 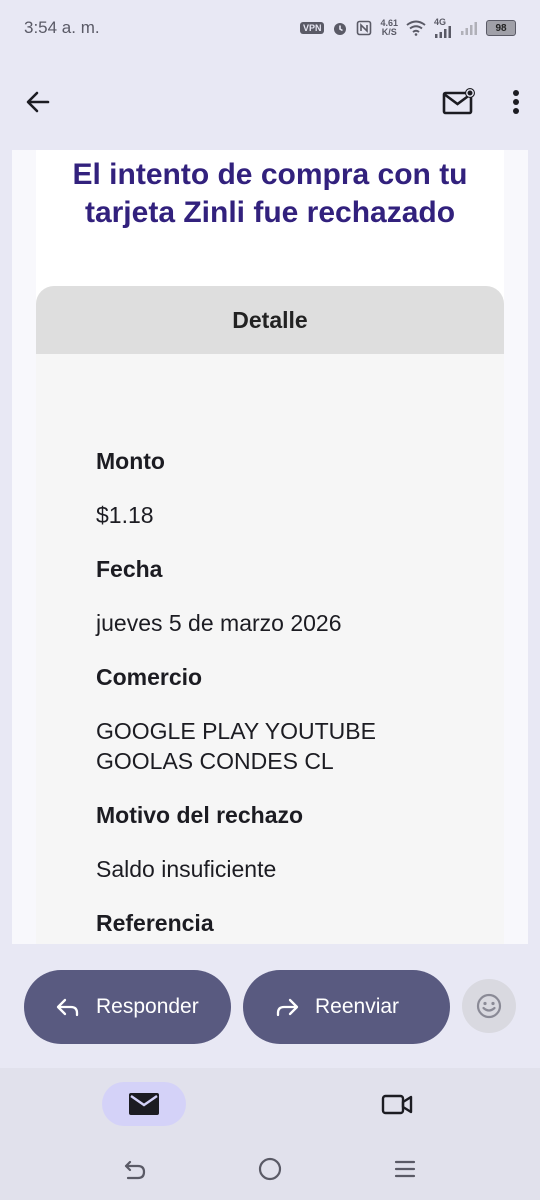 I want to click on field-value-fecha: jueves 5 de marzo 2026, so click(x=219, y=623).